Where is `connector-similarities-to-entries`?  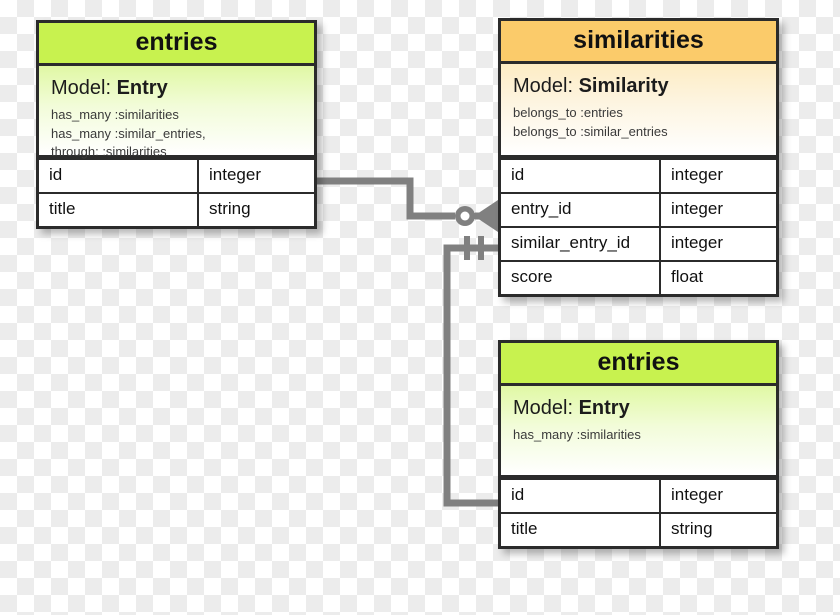 connector-similarities-to-entries is located at coordinates (470, 371).